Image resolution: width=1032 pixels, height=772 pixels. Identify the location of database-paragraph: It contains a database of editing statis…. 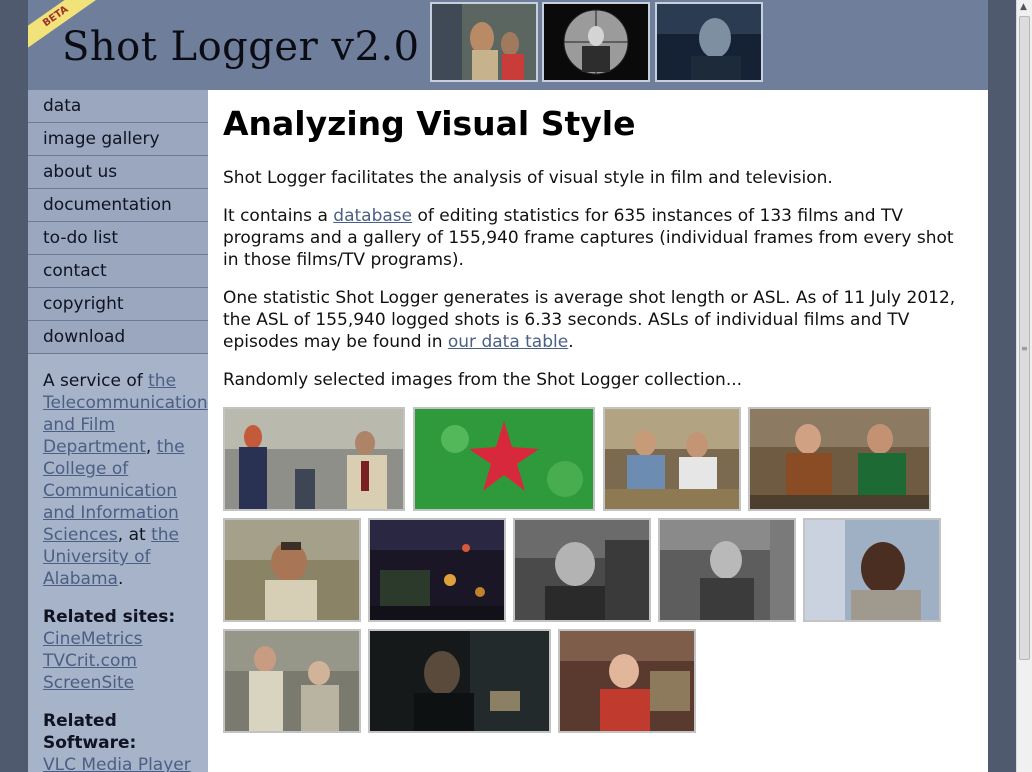
(598, 238).